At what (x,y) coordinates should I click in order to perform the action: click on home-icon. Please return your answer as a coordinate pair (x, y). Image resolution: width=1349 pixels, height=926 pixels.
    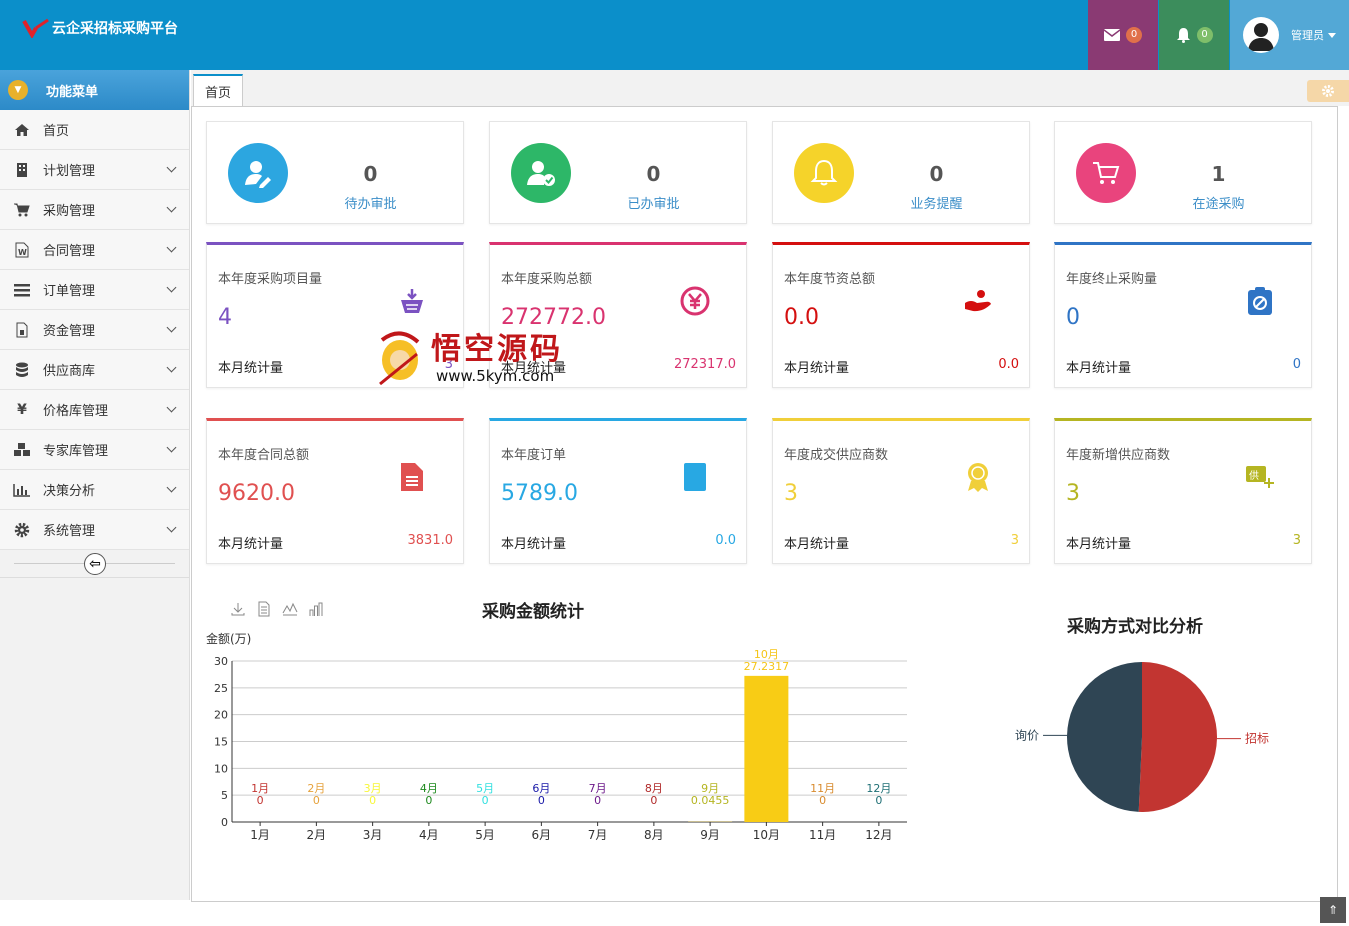
    Looking at the image, I should click on (22, 130).